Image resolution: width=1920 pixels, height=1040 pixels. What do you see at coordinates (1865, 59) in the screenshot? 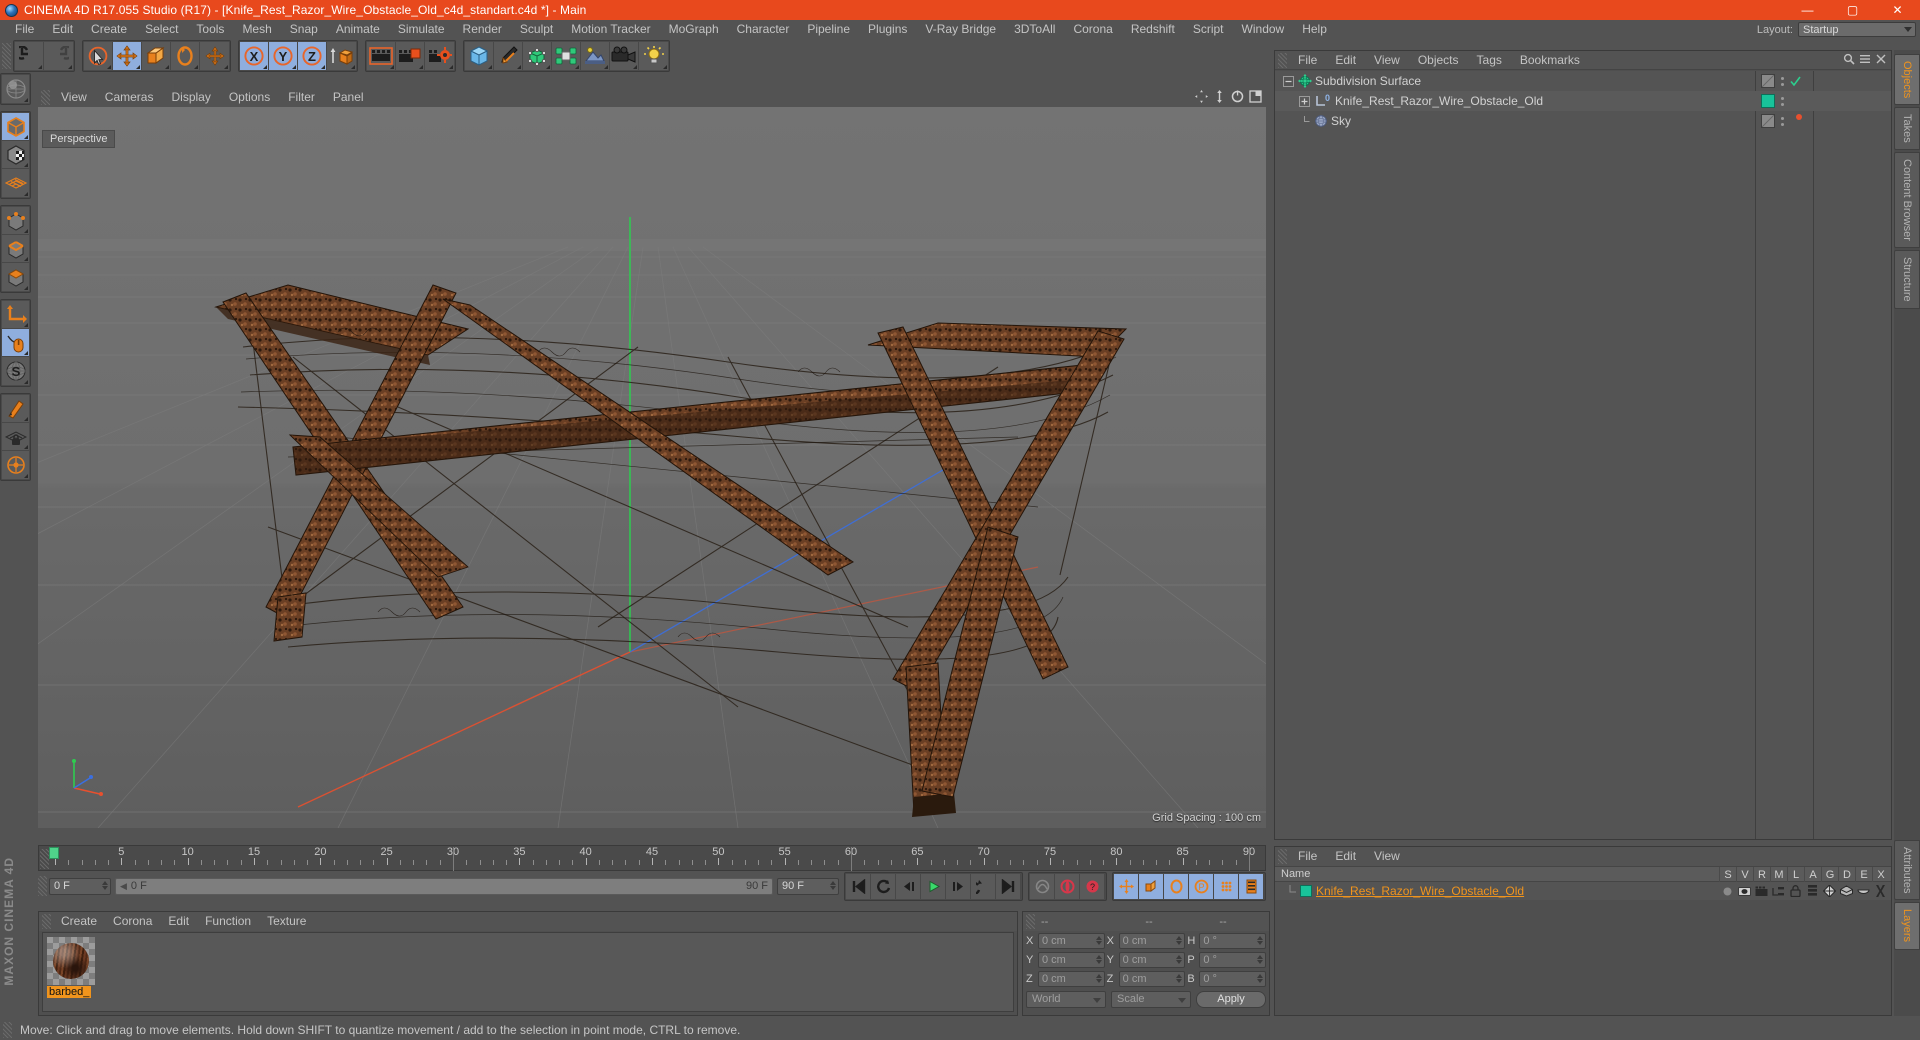
I see `list-view-icon` at bounding box center [1865, 59].